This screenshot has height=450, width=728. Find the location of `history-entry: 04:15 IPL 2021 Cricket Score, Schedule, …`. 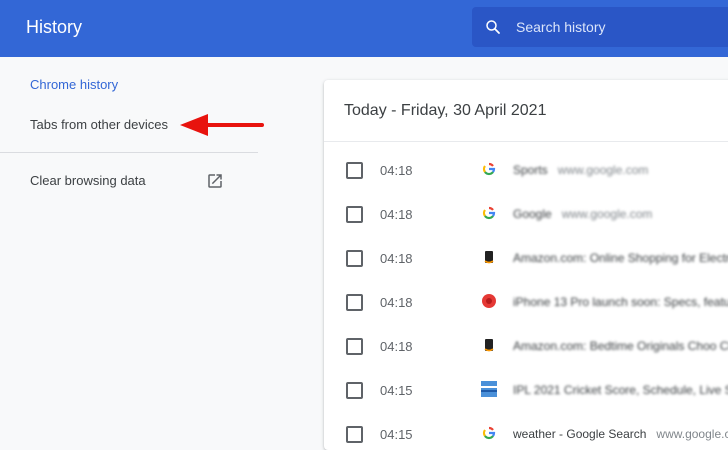

history-entry: 04:15 IPL 2021 Cricket Score, Schedule, … is located at coordinates (526, 390).